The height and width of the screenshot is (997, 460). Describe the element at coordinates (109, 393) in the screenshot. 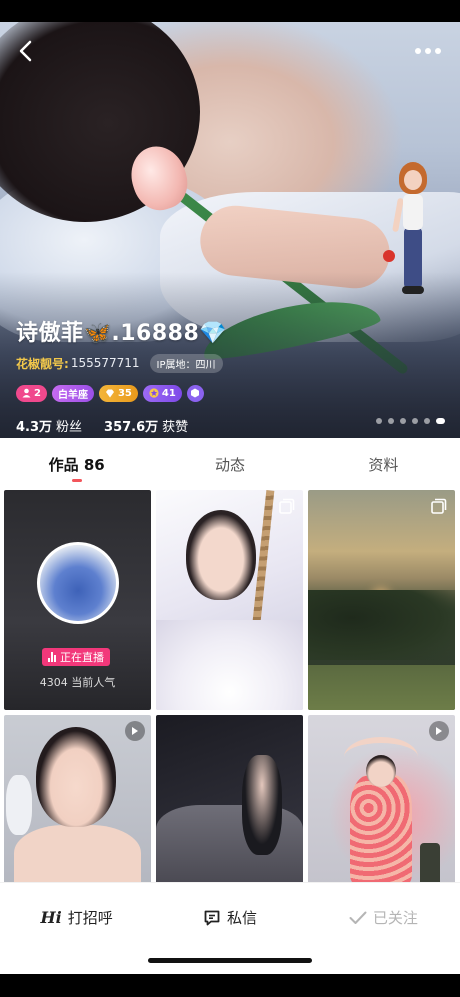

I see `diamond-icon` at that location.